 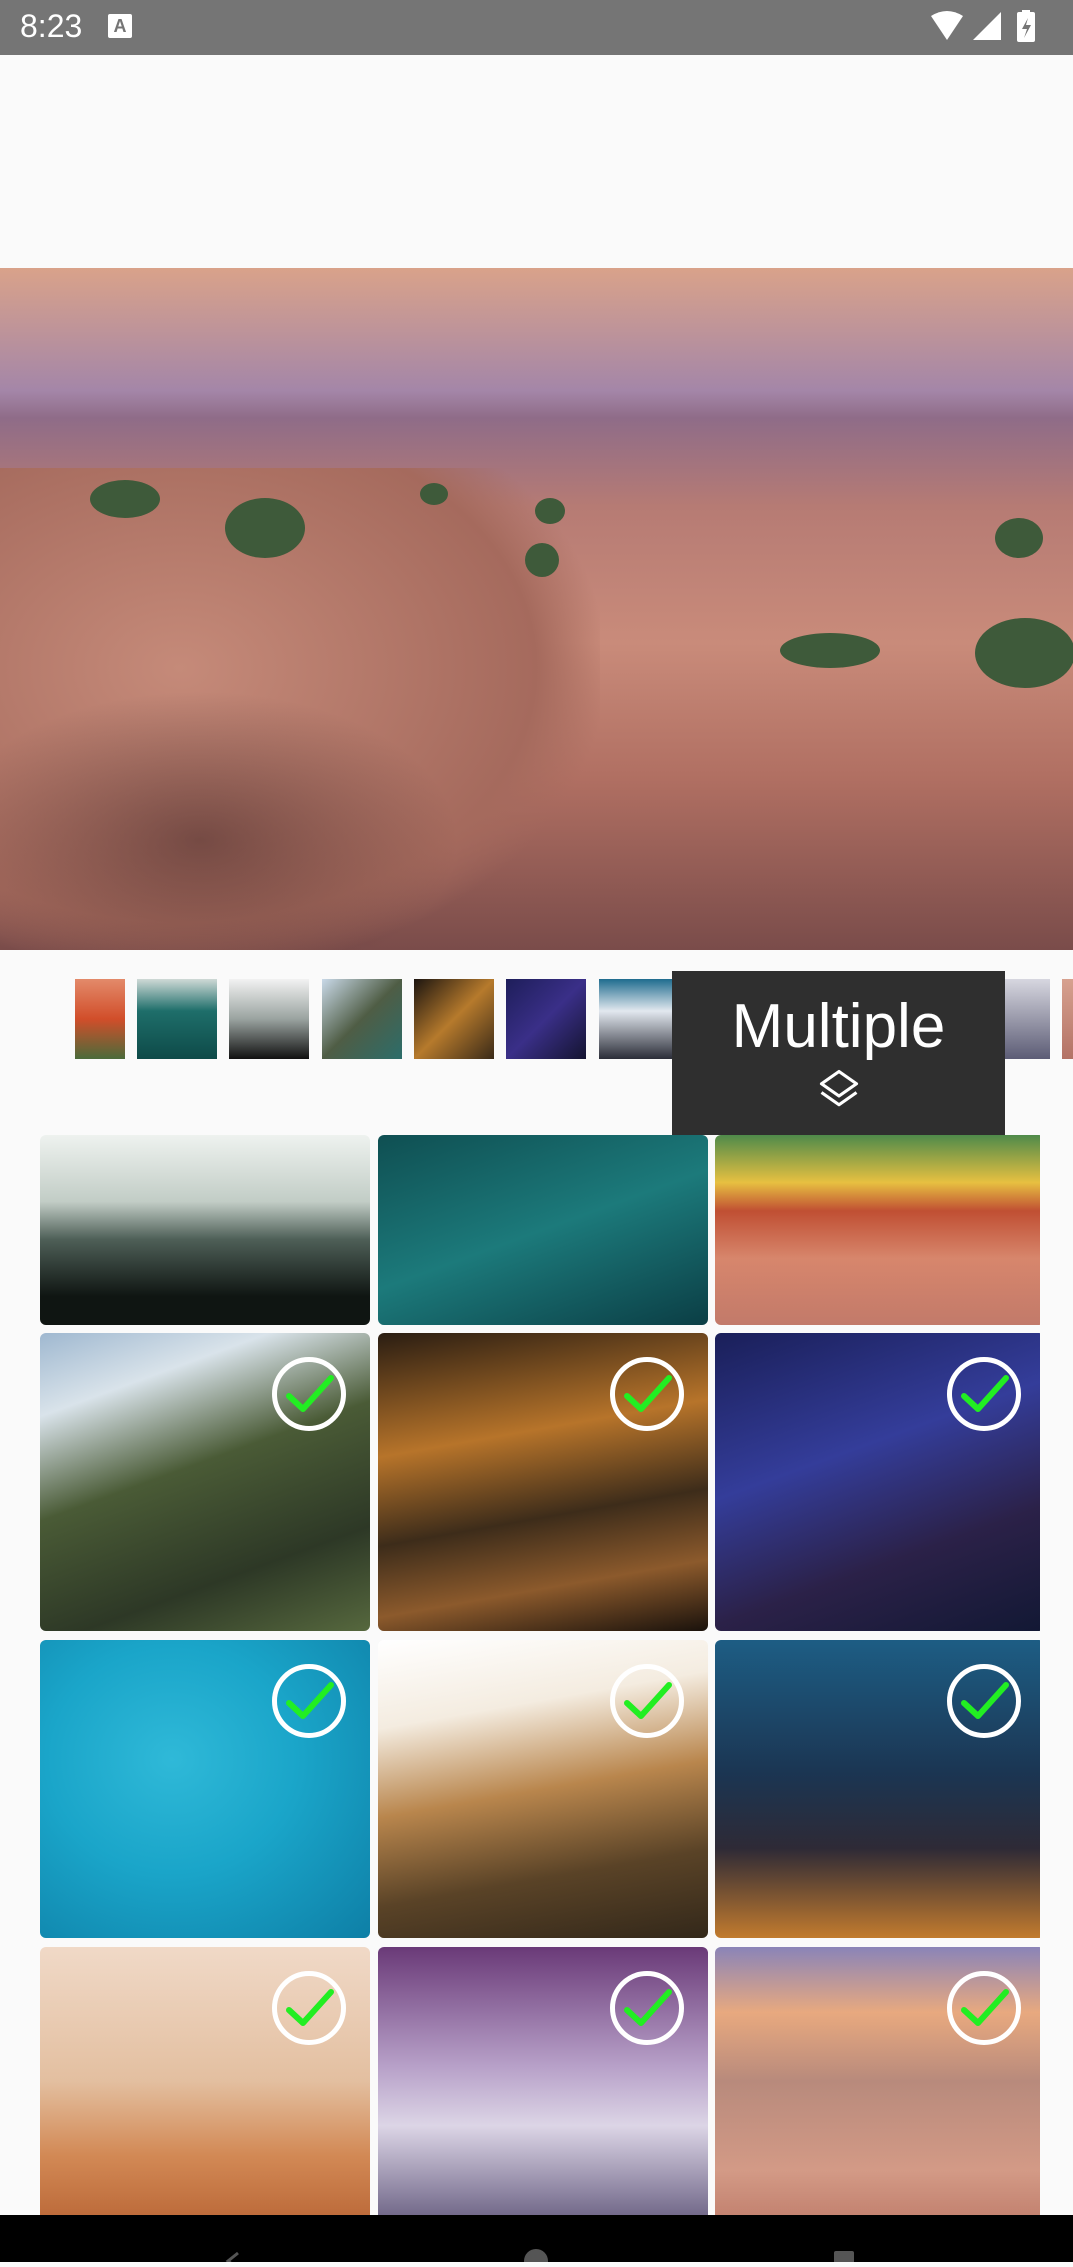 What do you see at coordinates (120, 26) in the screenshot?
I see `notification-a-icon: A` at bounding box center [120, 26].